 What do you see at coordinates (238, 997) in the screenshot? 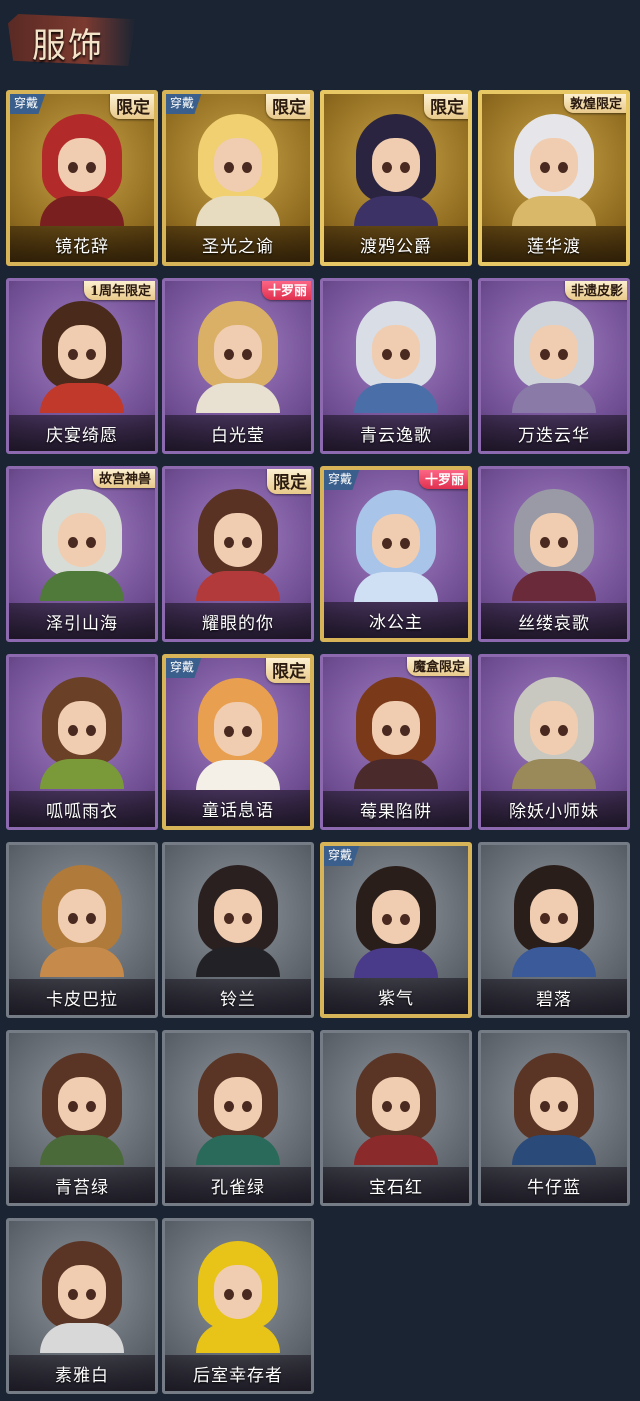
I see `costume-name-bar: 铃兰` at bounding box center [238, 997].